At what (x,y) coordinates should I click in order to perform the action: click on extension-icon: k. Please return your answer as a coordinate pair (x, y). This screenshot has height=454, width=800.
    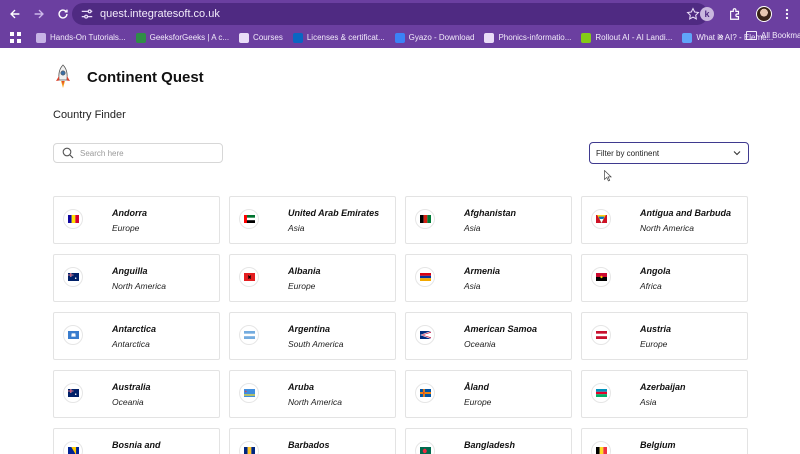
    Looking at the image, I should click on (707, 13).